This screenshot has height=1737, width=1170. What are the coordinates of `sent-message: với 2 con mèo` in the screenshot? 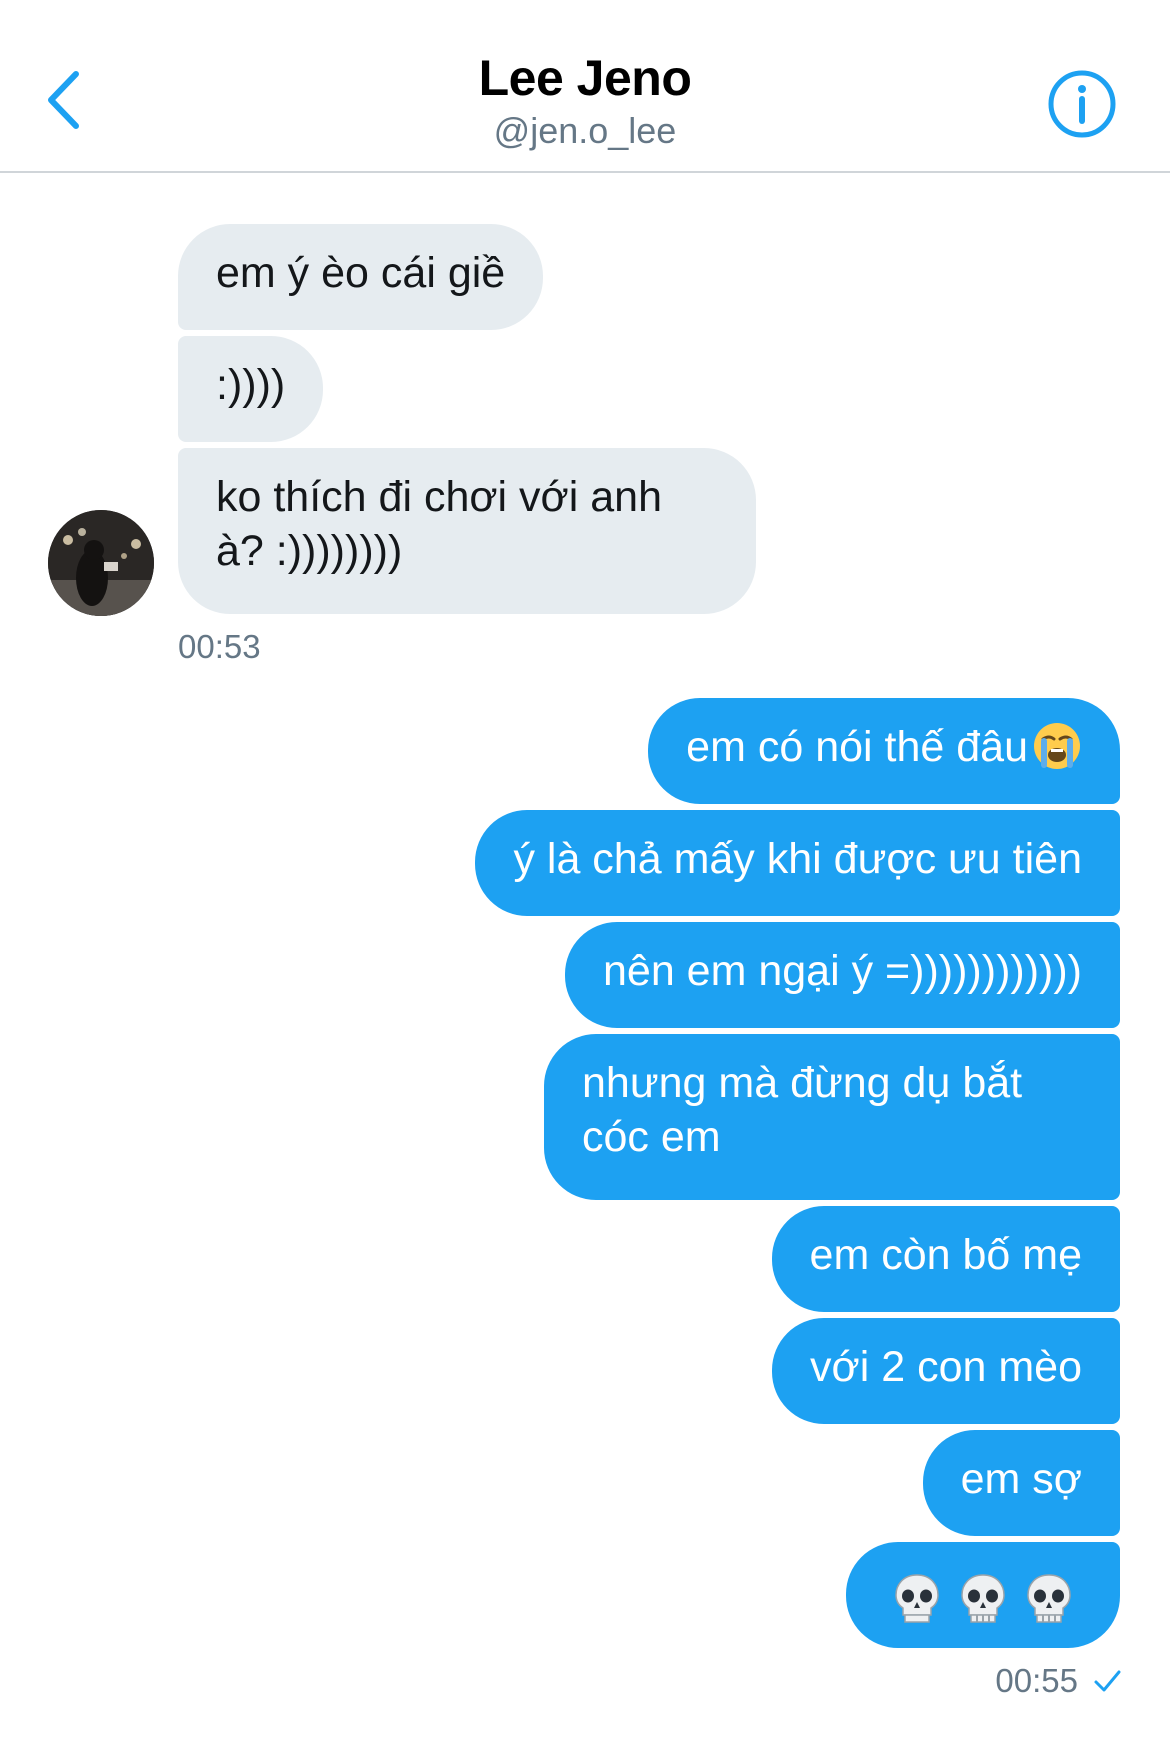 It's located at (946, 1371).